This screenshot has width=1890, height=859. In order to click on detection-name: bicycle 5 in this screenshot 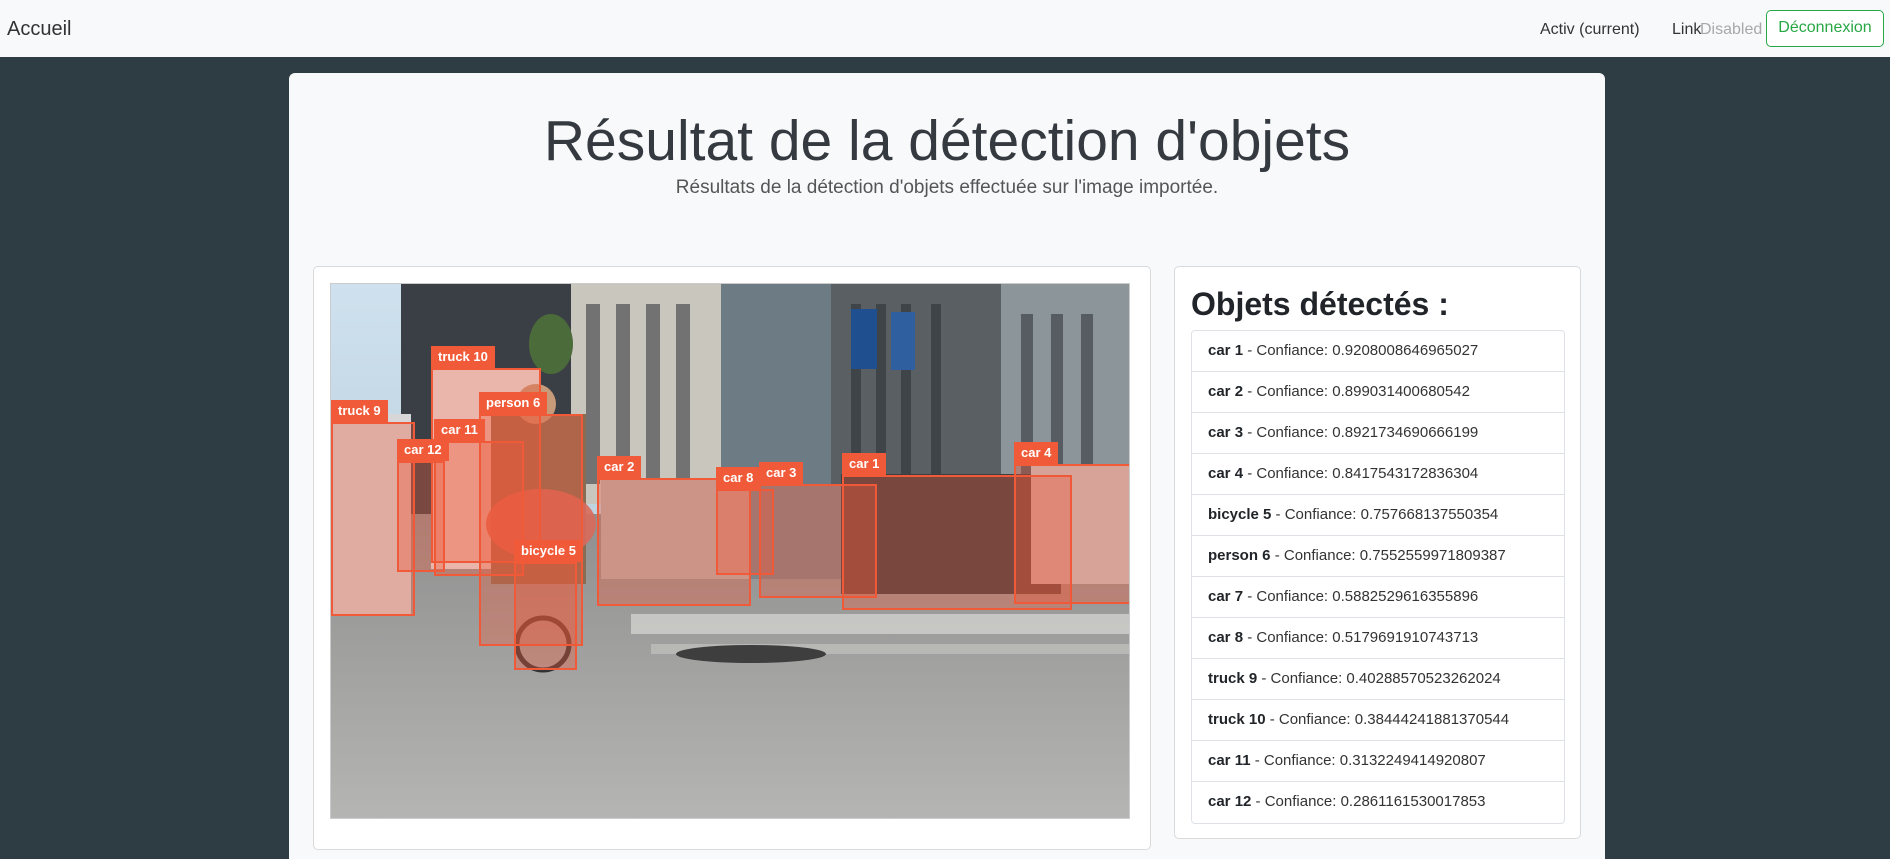, I will do `click(1240, 514)`.